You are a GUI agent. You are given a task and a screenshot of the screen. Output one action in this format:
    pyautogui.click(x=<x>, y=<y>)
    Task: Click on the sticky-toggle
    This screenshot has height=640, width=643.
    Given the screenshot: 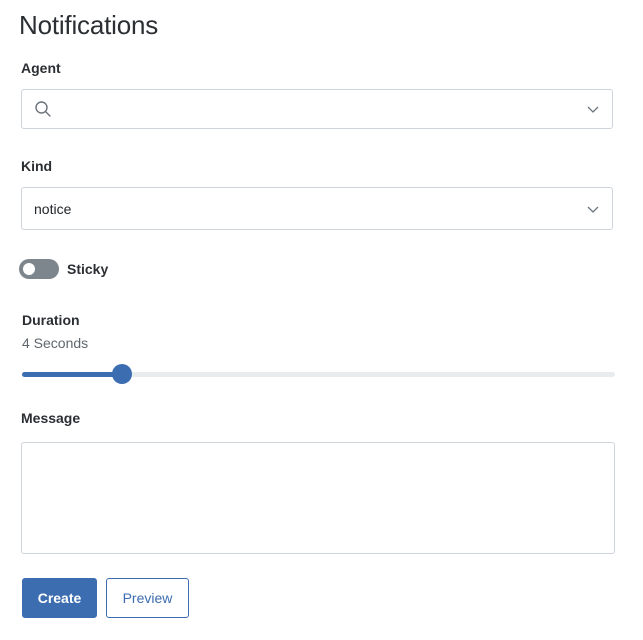 What is the action you would take?
    pyautogui.click(x=39, y=269)
    